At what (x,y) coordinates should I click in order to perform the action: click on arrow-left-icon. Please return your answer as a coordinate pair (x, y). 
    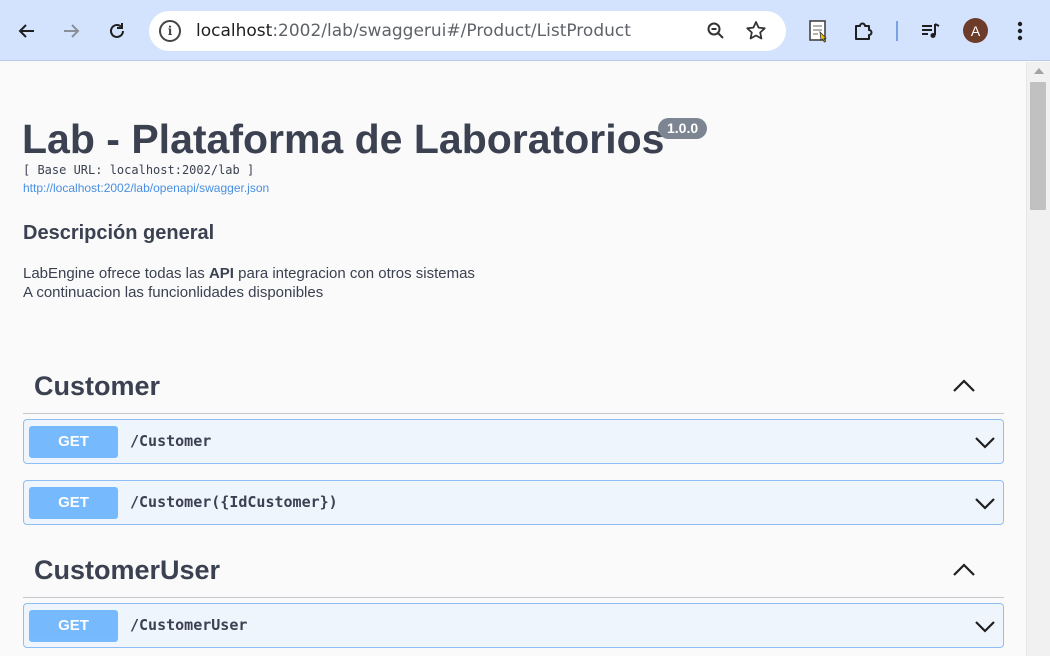
    Looking at the image, I should click on (26, 31).